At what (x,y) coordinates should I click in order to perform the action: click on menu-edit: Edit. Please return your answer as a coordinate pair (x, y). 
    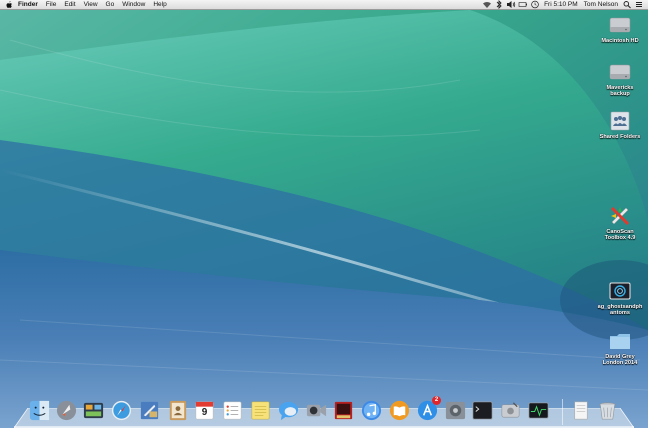
    Looking at the image, I should click on (69, 4).